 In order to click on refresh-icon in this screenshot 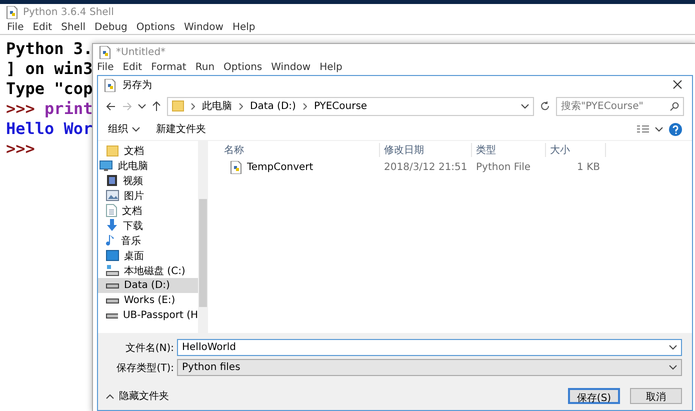, I will do `click(545, 106)`.